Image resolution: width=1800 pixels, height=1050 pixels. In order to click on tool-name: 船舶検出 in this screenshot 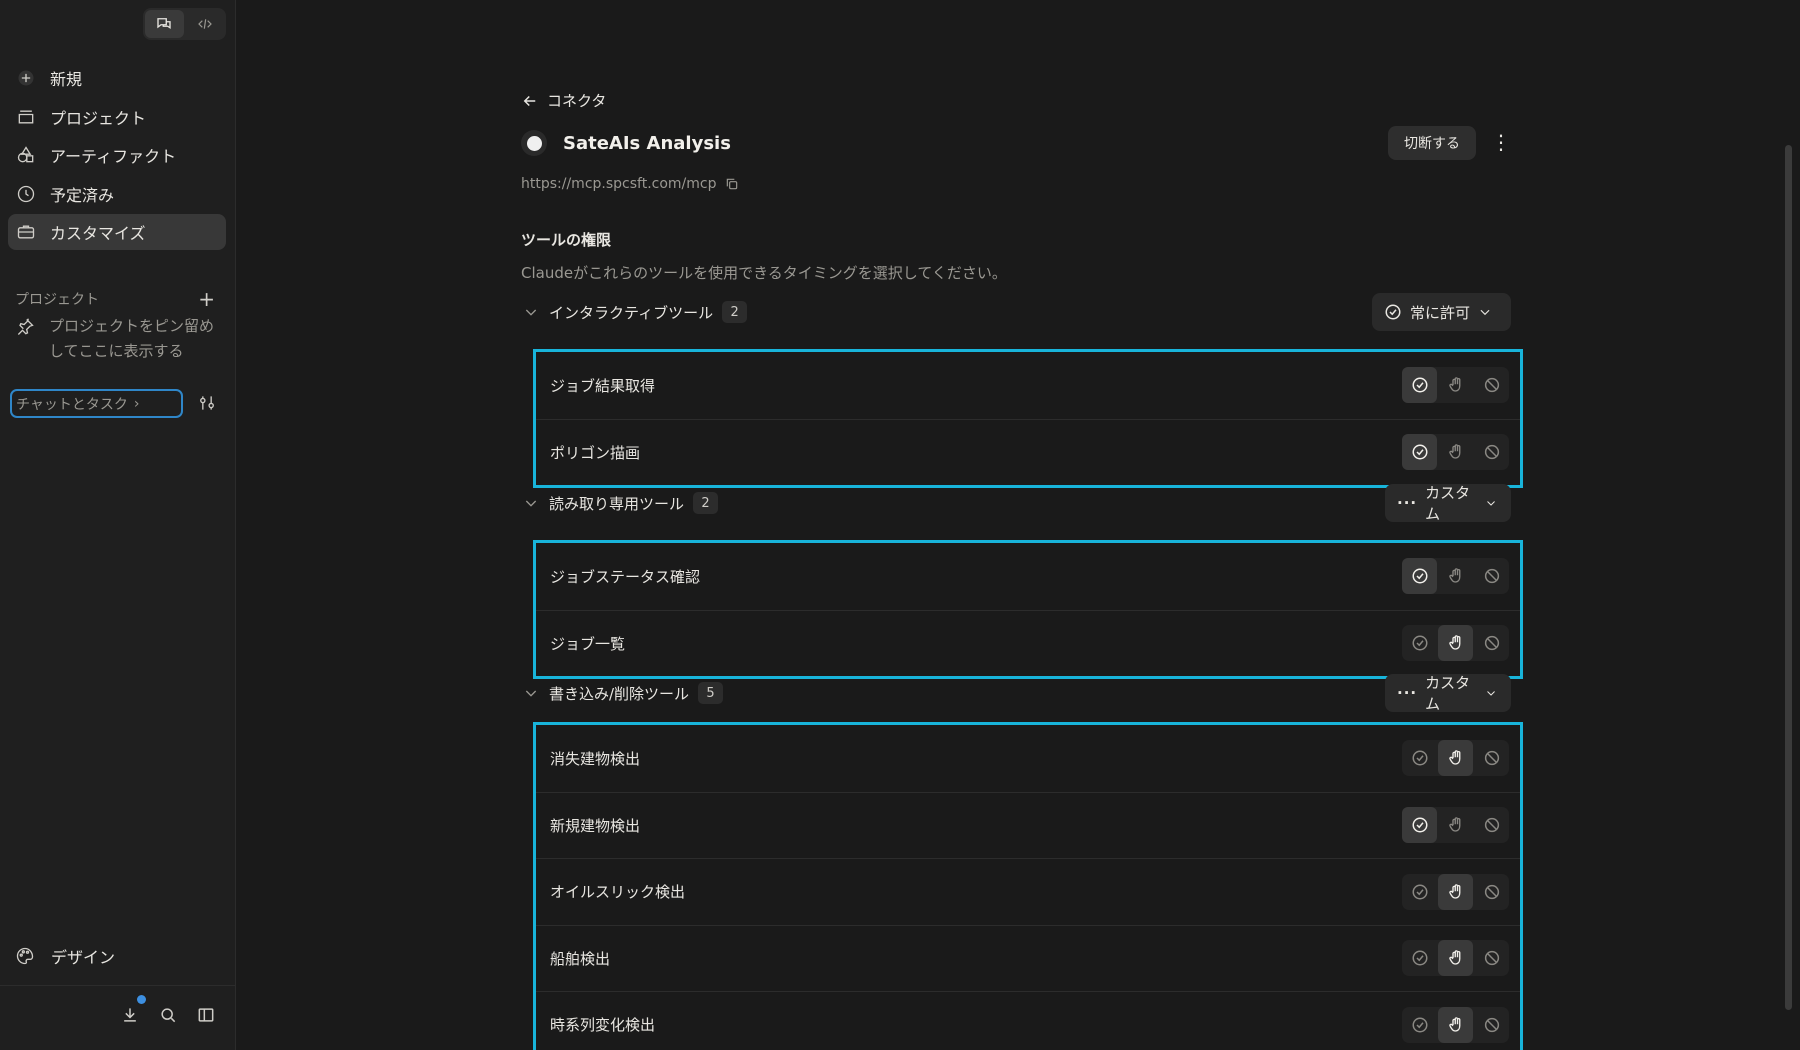, I will do `click(580, 958)`.